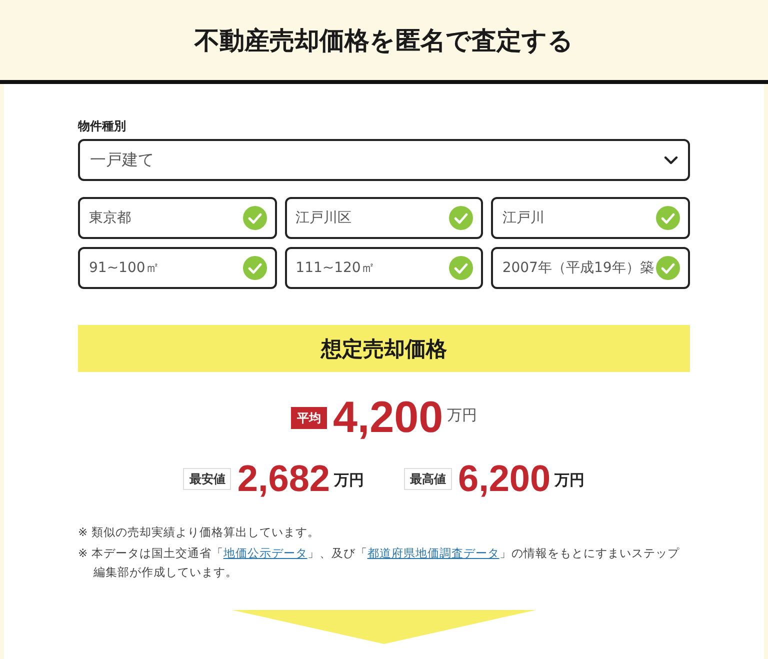 Image resolution: width=768 pixels, height=659 pixels. I want to click on price-label: 最安値, so click(207, 479).